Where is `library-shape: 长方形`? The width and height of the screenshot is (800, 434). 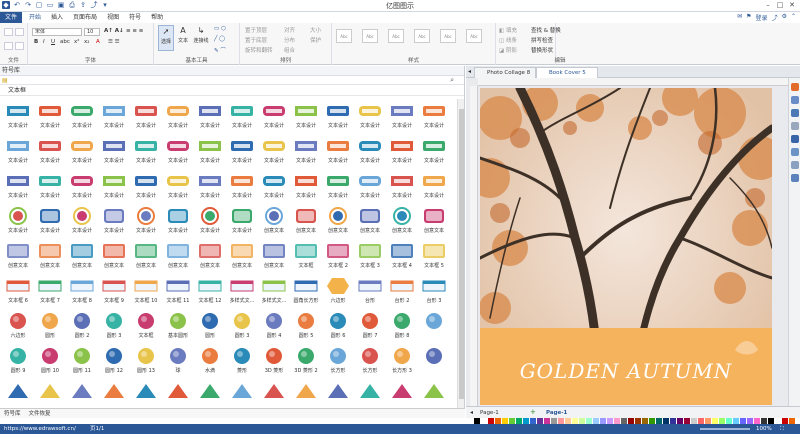 library-shape: 长方形 is located at coordinates (370, 361).